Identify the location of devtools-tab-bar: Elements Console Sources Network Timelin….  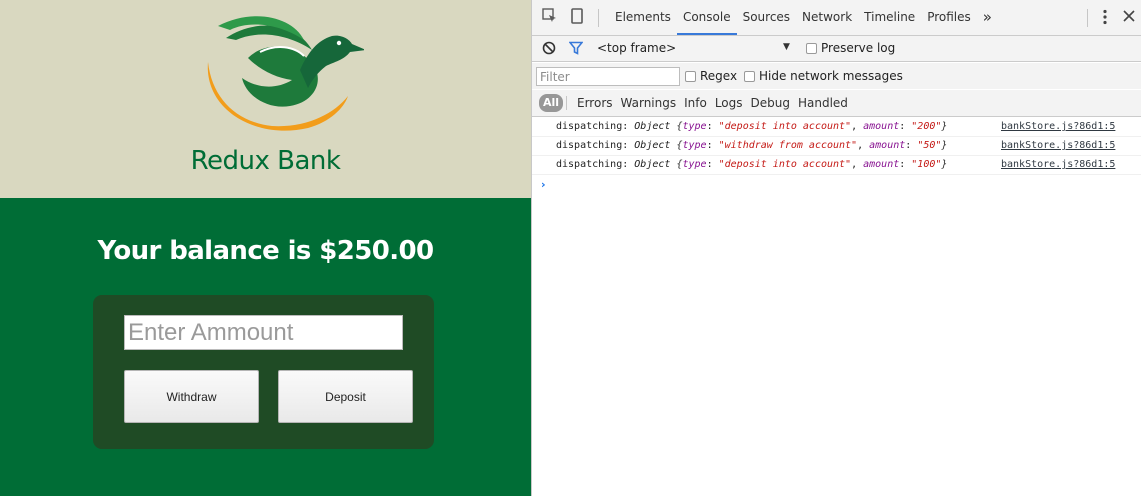
(836, 18).